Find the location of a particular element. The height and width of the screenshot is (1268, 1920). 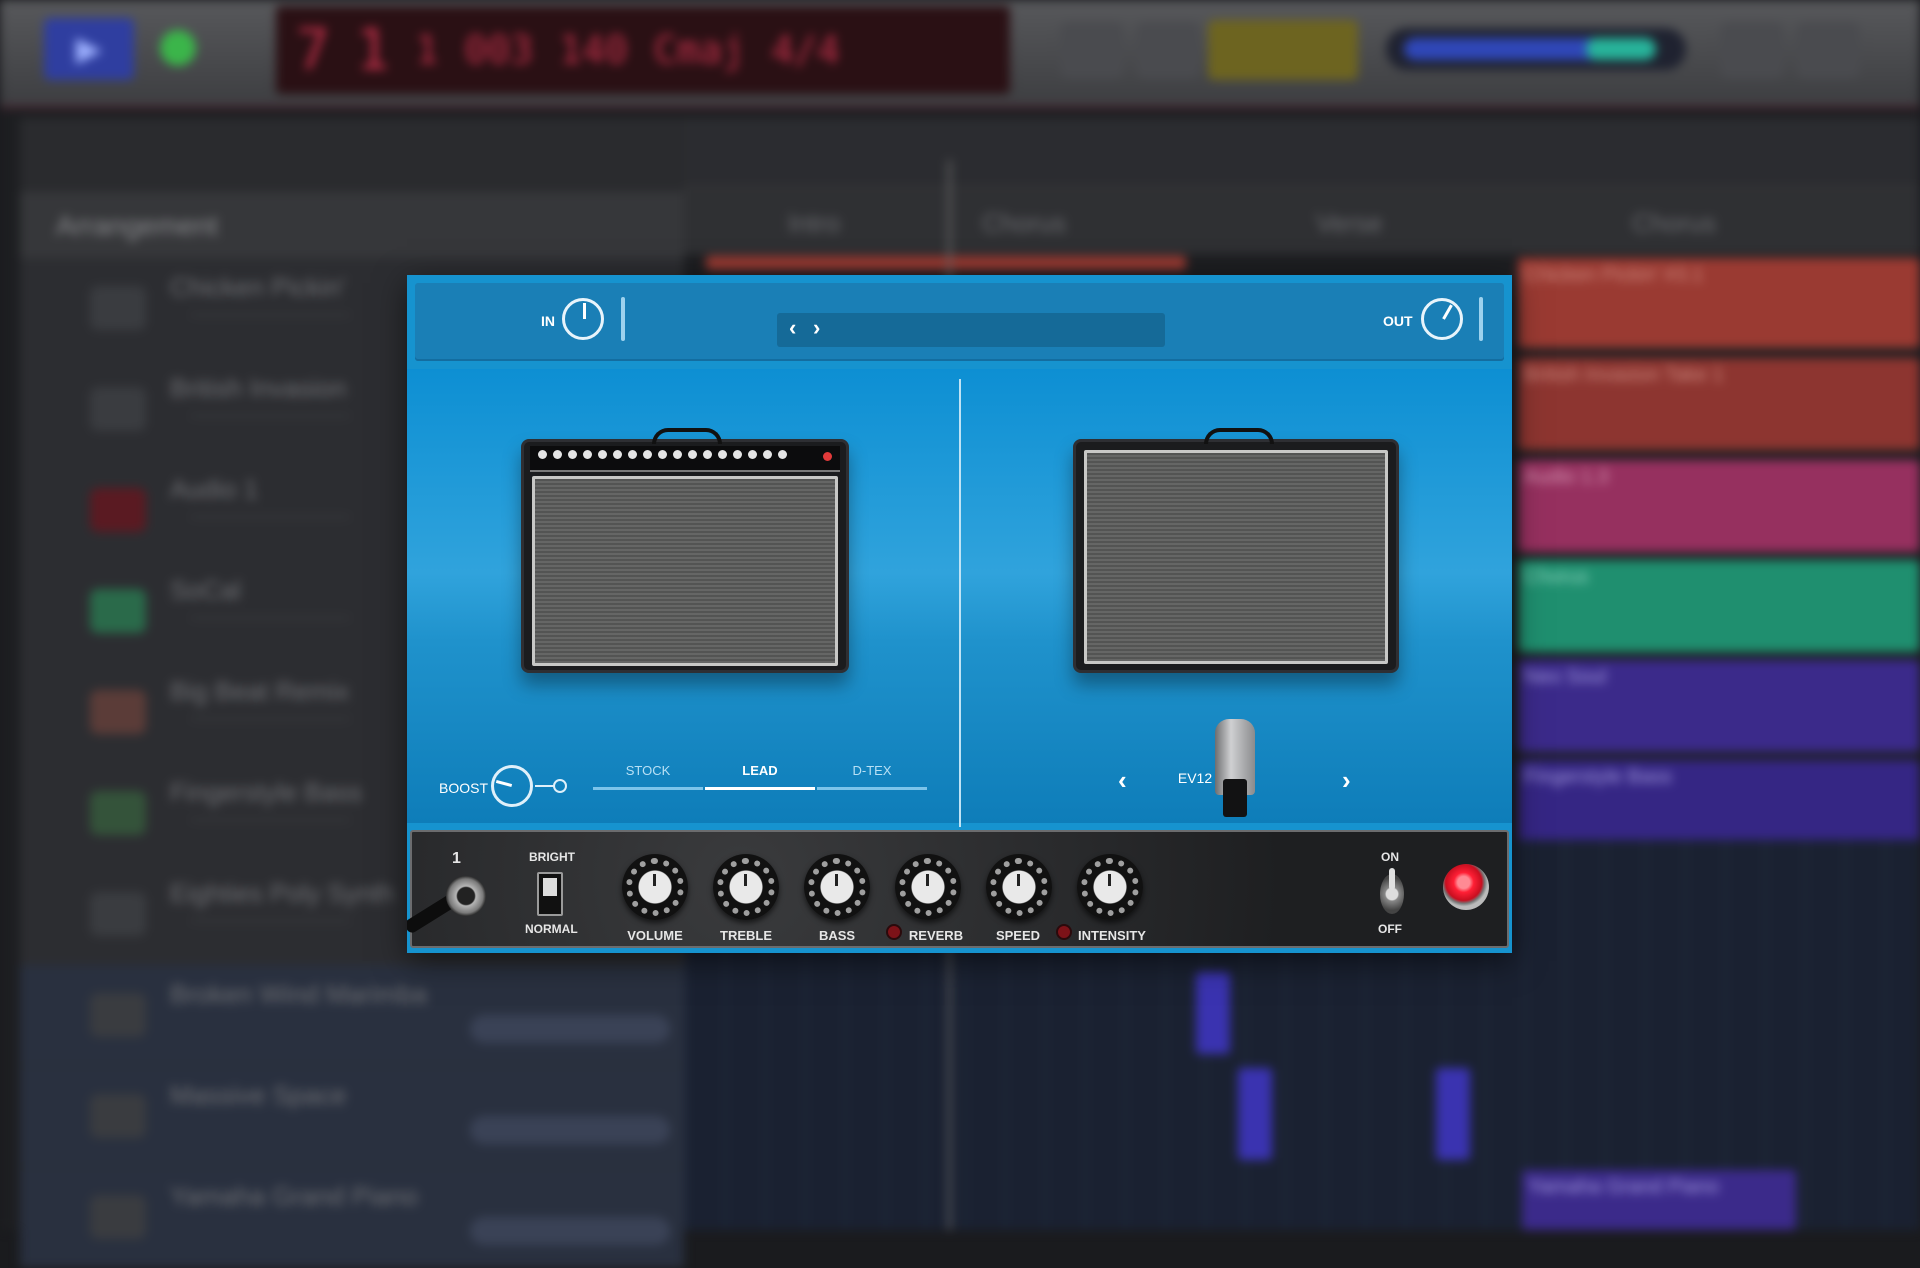

notepad-icon is located at coordinates (1752, 50).